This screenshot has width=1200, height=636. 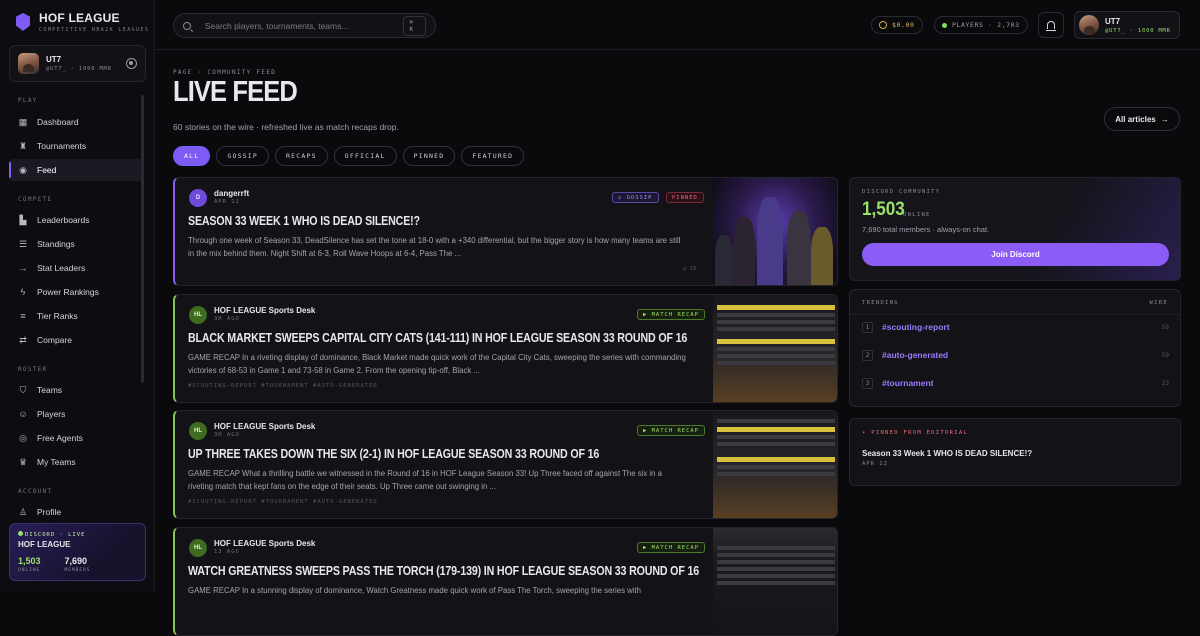 I want to click on section-label-compete: COMPETE, so click(x=35, y=199).